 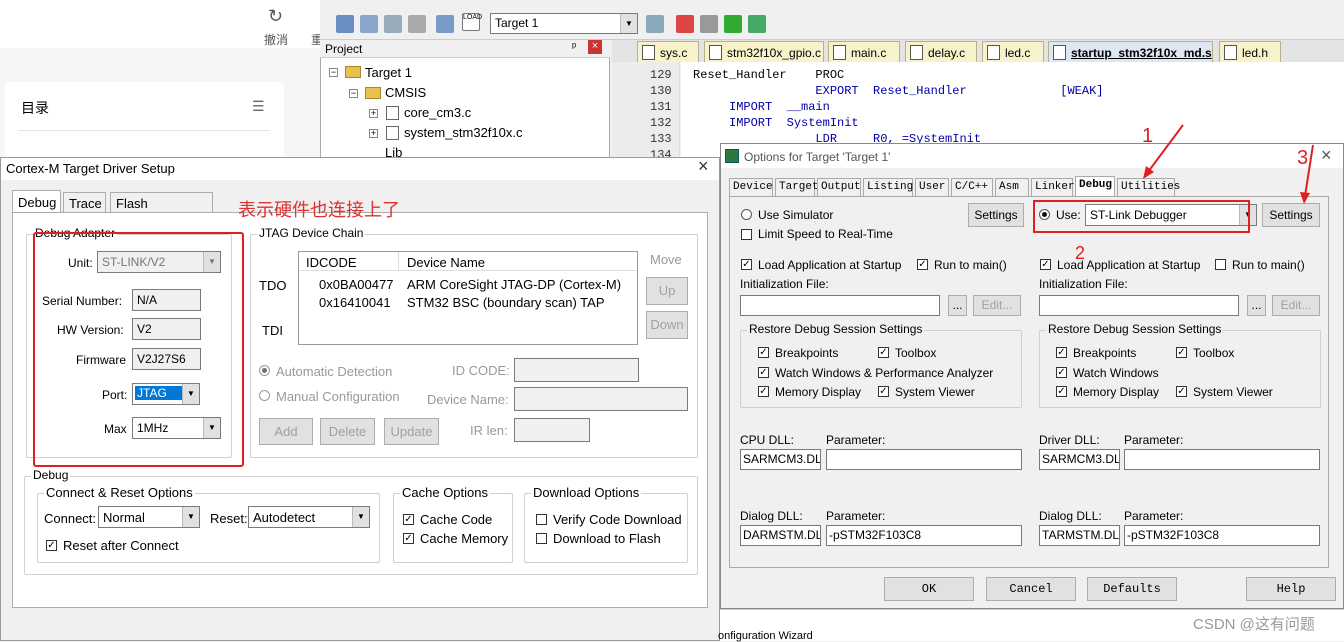 What do you see at coordinates (1080, 253) in the screenshot?
I see `marker-2: 2` at bounding box center [1080, 253].